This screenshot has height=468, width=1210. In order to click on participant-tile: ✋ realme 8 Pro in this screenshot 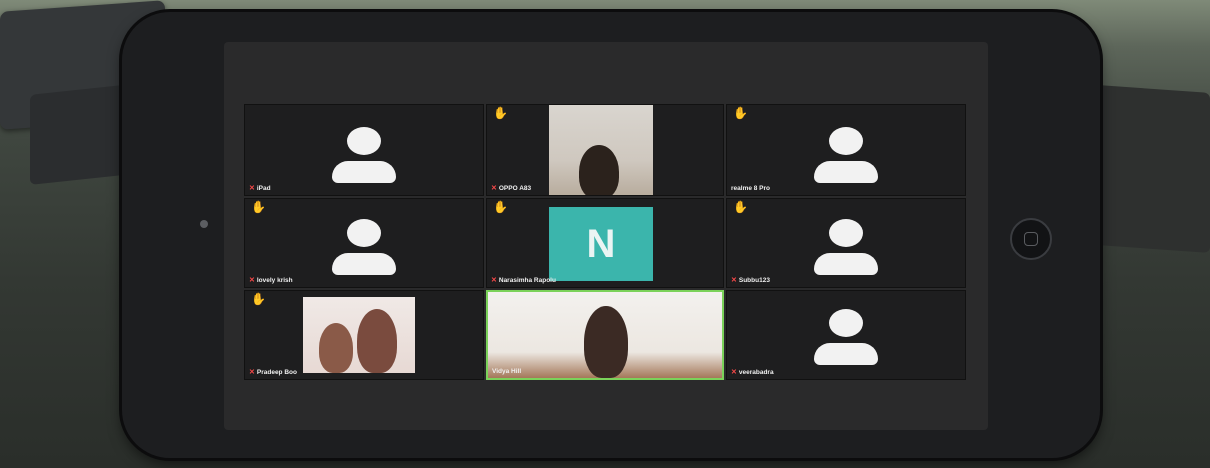, I will do `click(846, 150)`.